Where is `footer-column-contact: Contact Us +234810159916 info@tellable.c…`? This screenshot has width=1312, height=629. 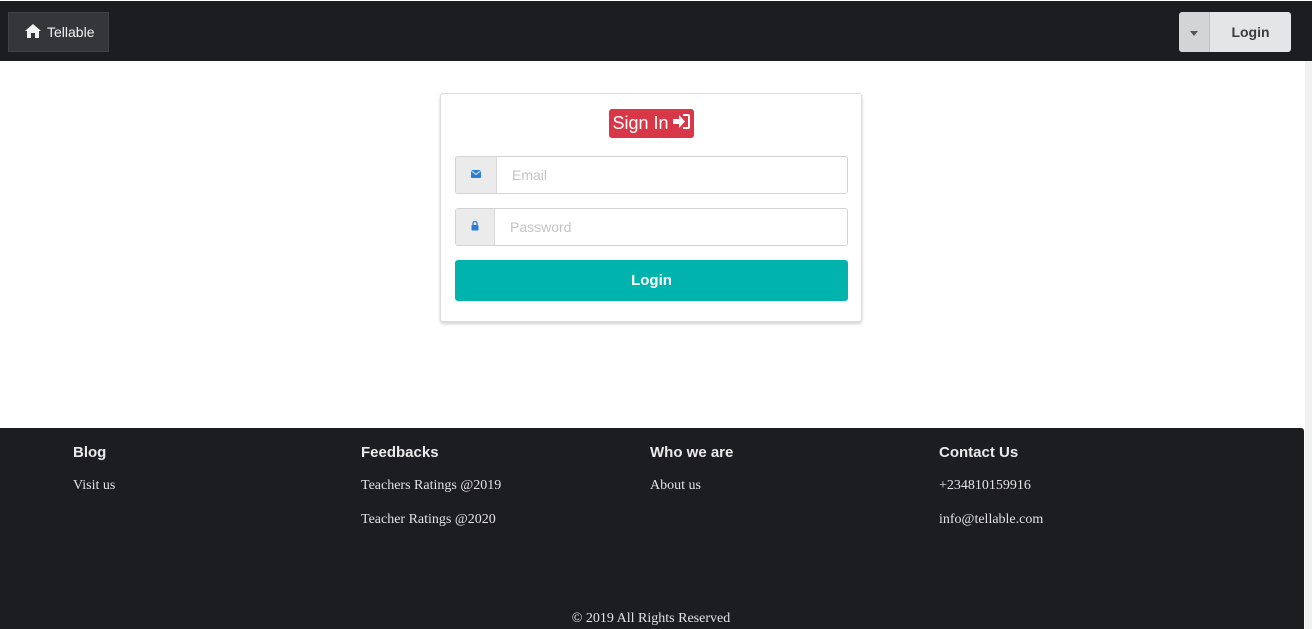
footer-column-contact: Contact Us +234810159916 info@tellable.c… is located at coordinates (991, 486).